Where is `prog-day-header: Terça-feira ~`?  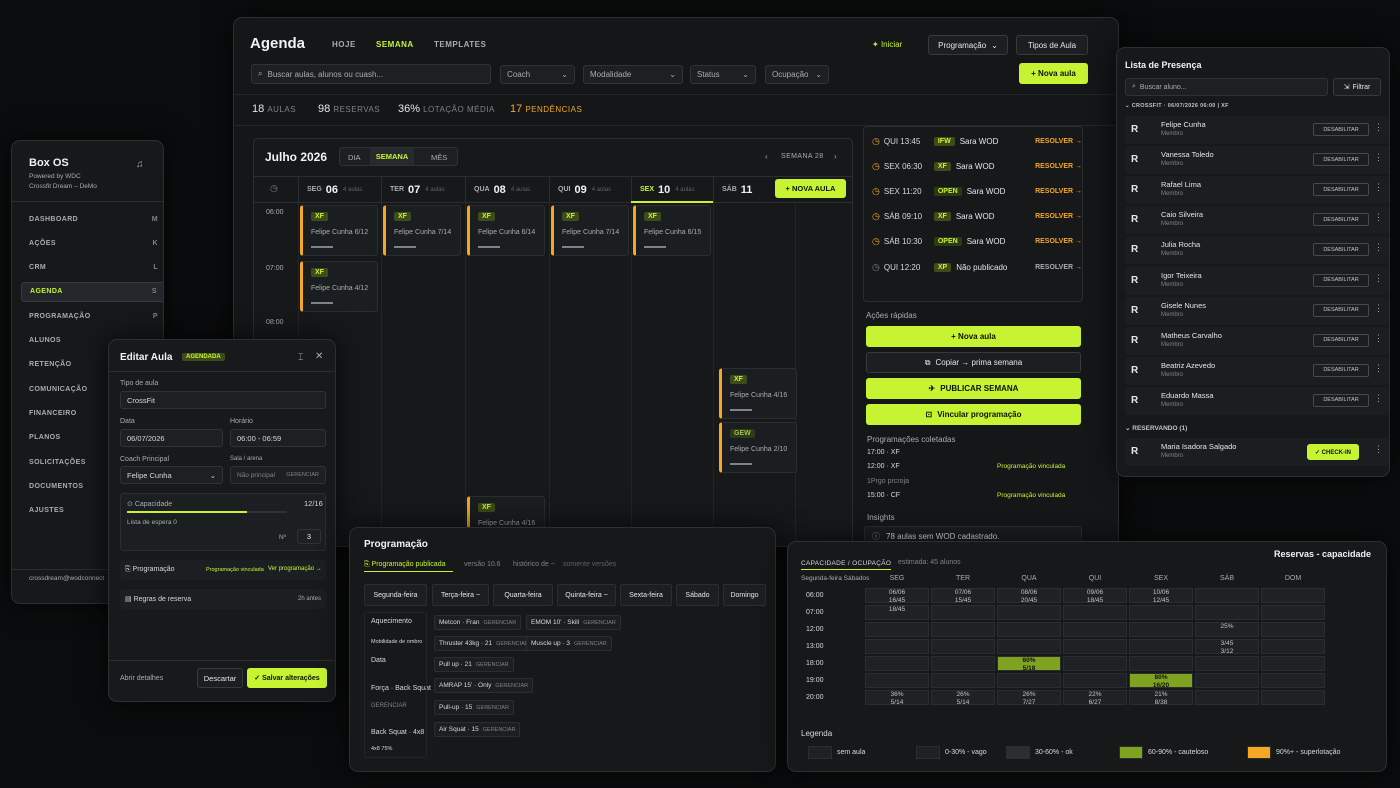 prog-day-header: Terça-feira ~ is located at coordinates (460, 595).